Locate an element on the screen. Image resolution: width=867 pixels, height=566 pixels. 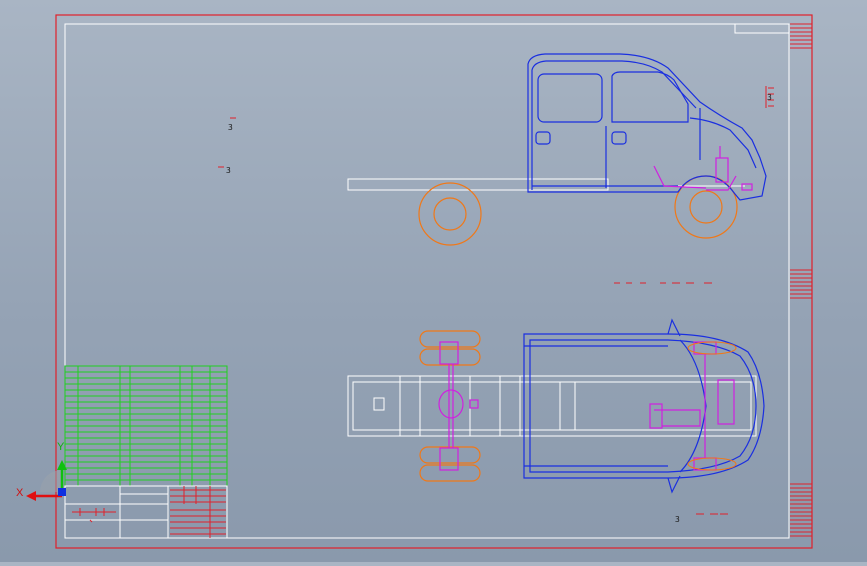
corner-tab is located at coordinates (761, 29).